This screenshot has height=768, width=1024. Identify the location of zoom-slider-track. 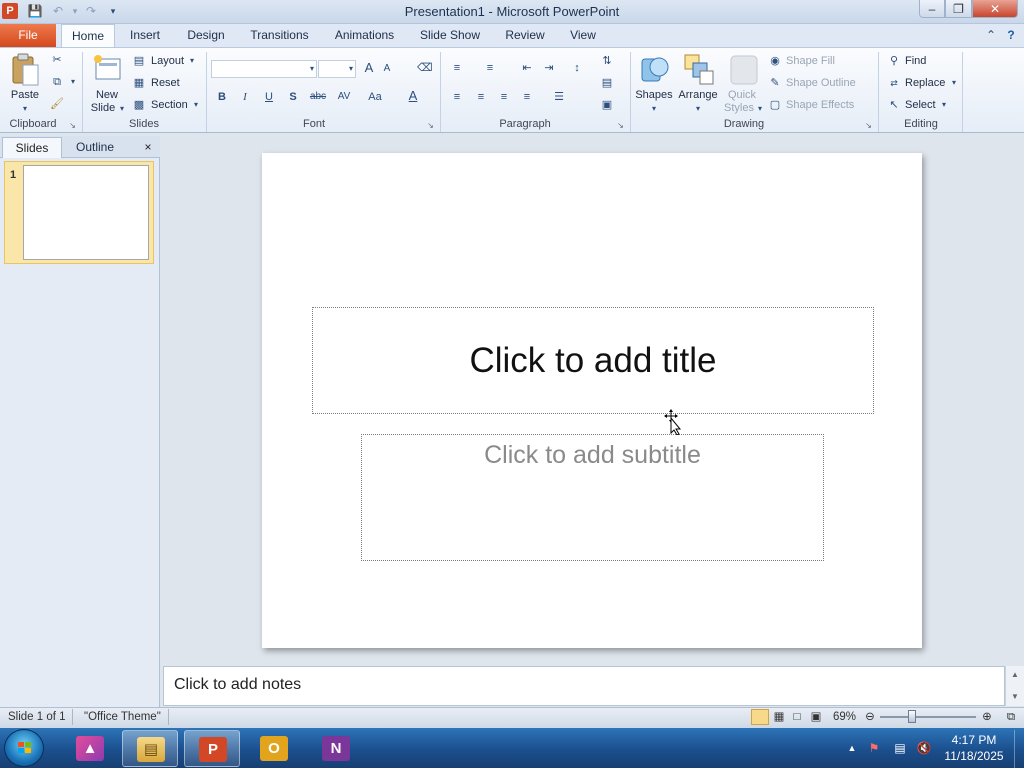
(928, 717).